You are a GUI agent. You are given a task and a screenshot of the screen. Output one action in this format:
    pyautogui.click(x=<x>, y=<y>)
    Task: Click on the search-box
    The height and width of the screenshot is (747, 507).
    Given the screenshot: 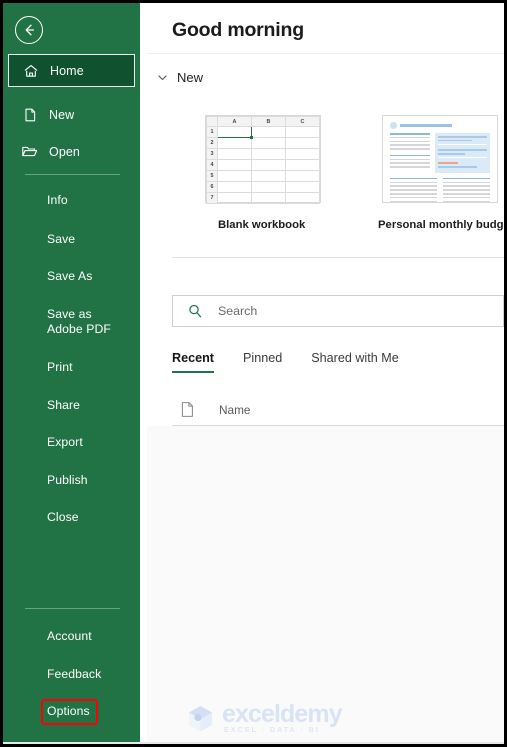 What is the action you would take?
    pyautogui.click(x=338, y=311)
    